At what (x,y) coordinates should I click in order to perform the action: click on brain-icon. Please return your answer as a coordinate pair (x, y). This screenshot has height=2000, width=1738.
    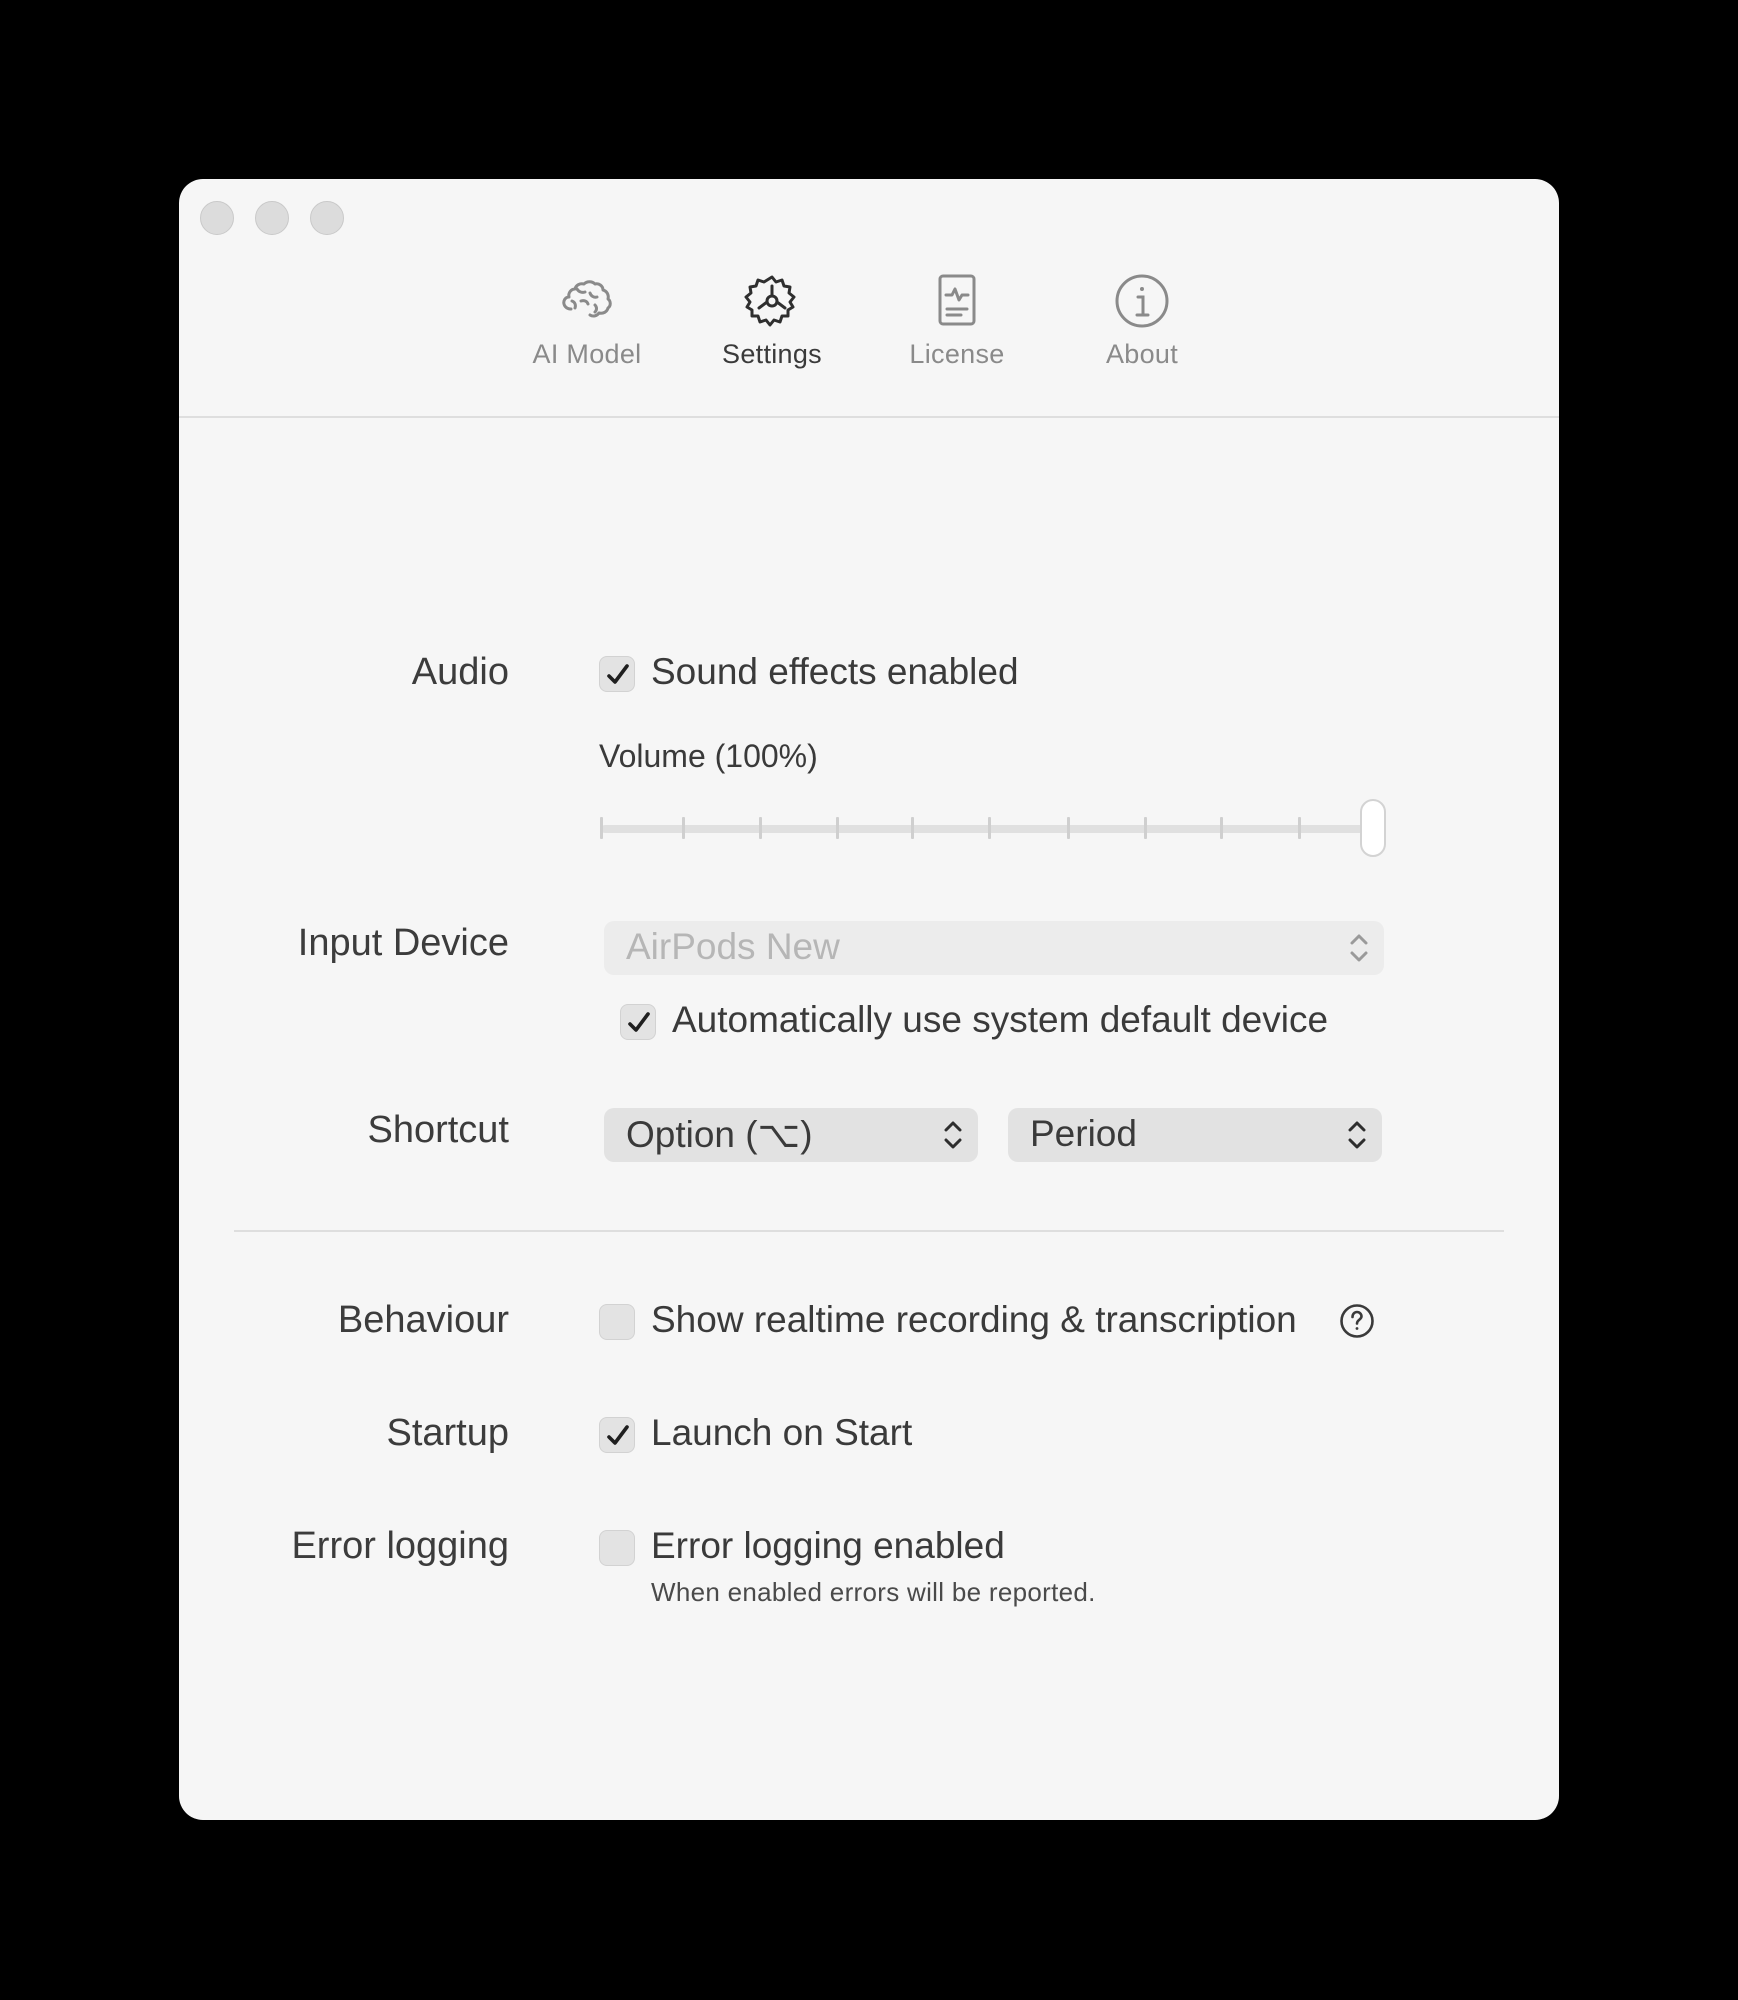
    Looking at the image, I should click on (587, 299).